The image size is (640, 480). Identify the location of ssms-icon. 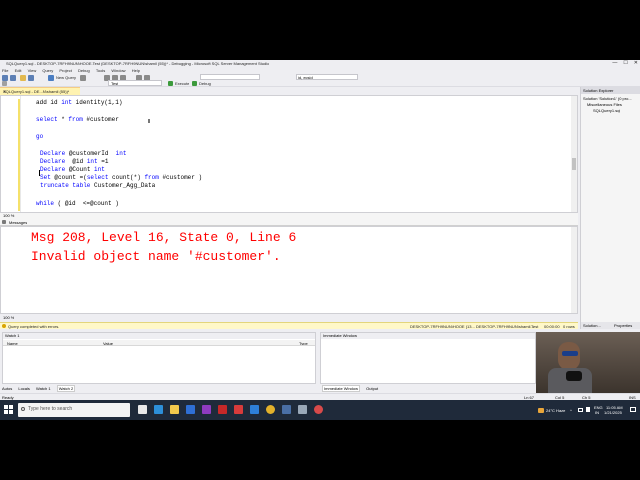
(286, 409).